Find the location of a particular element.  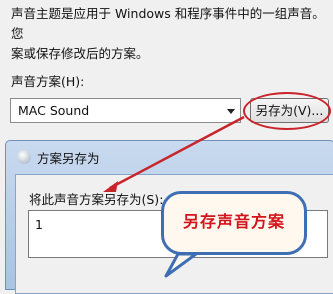

scheme-name-label: 将此声音方案另存为(S): is located at coordinates (96, 199).